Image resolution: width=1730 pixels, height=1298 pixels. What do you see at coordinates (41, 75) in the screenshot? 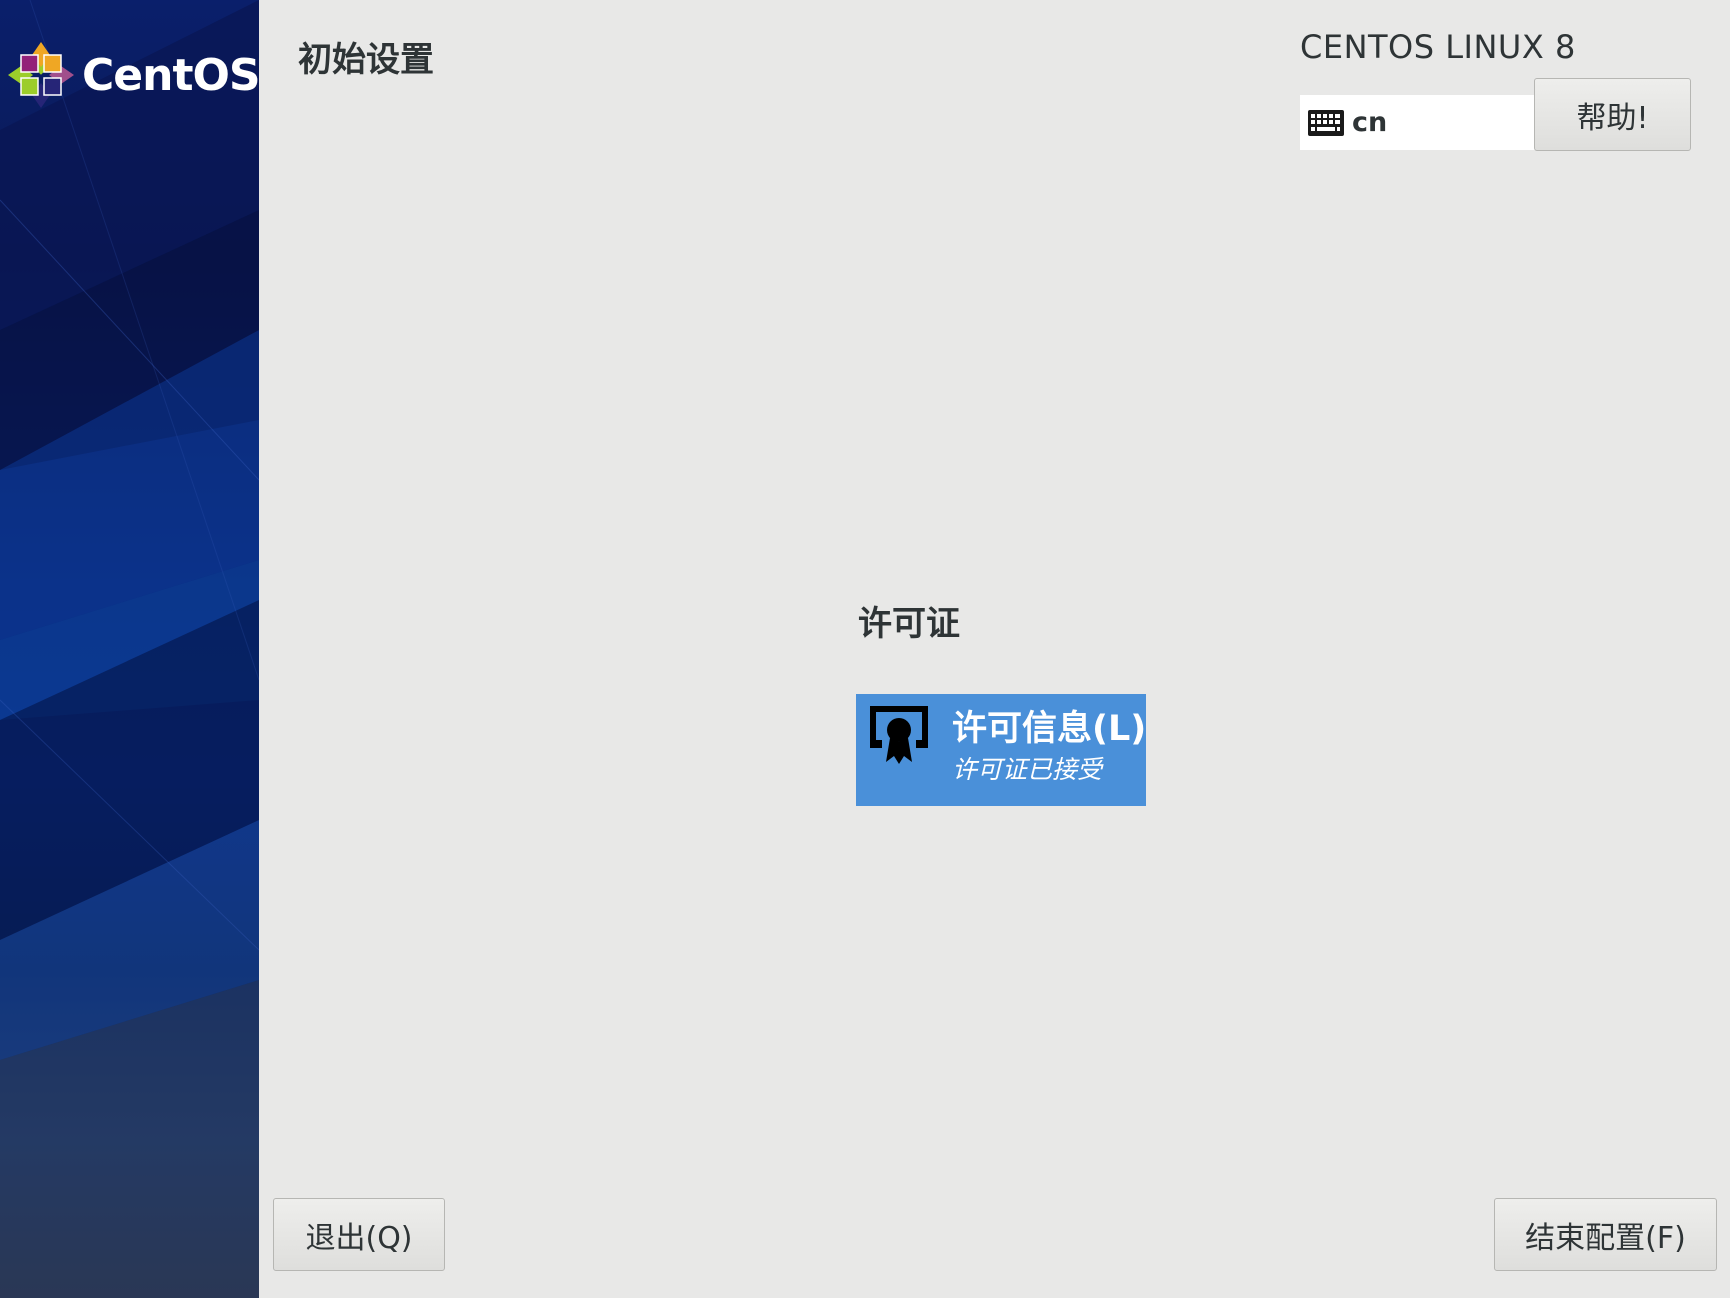
I see `centos-emblem-icon` at bounding box center [41, 75].